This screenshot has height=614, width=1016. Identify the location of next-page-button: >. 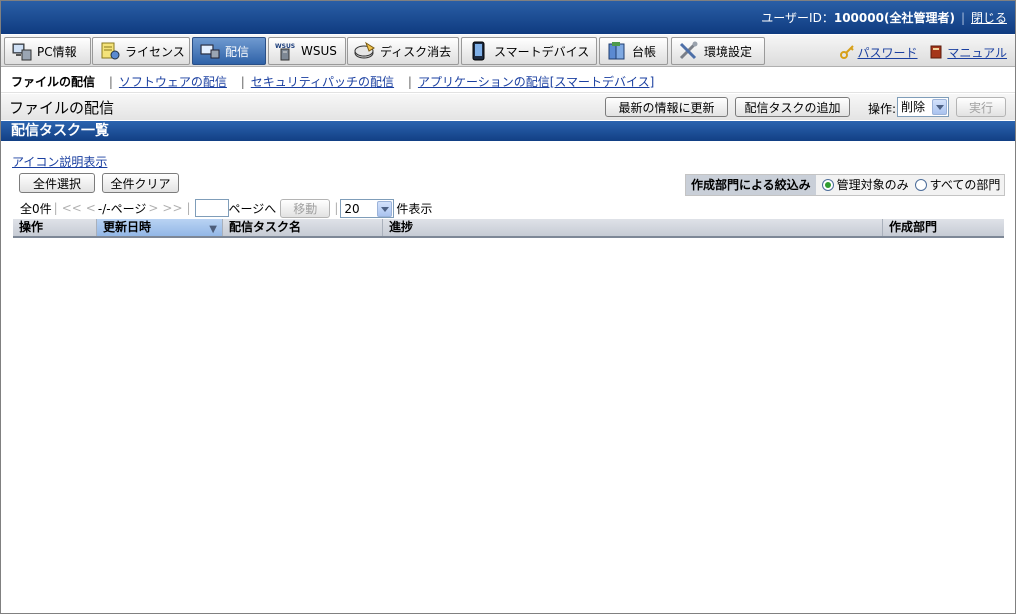
(153, 208).